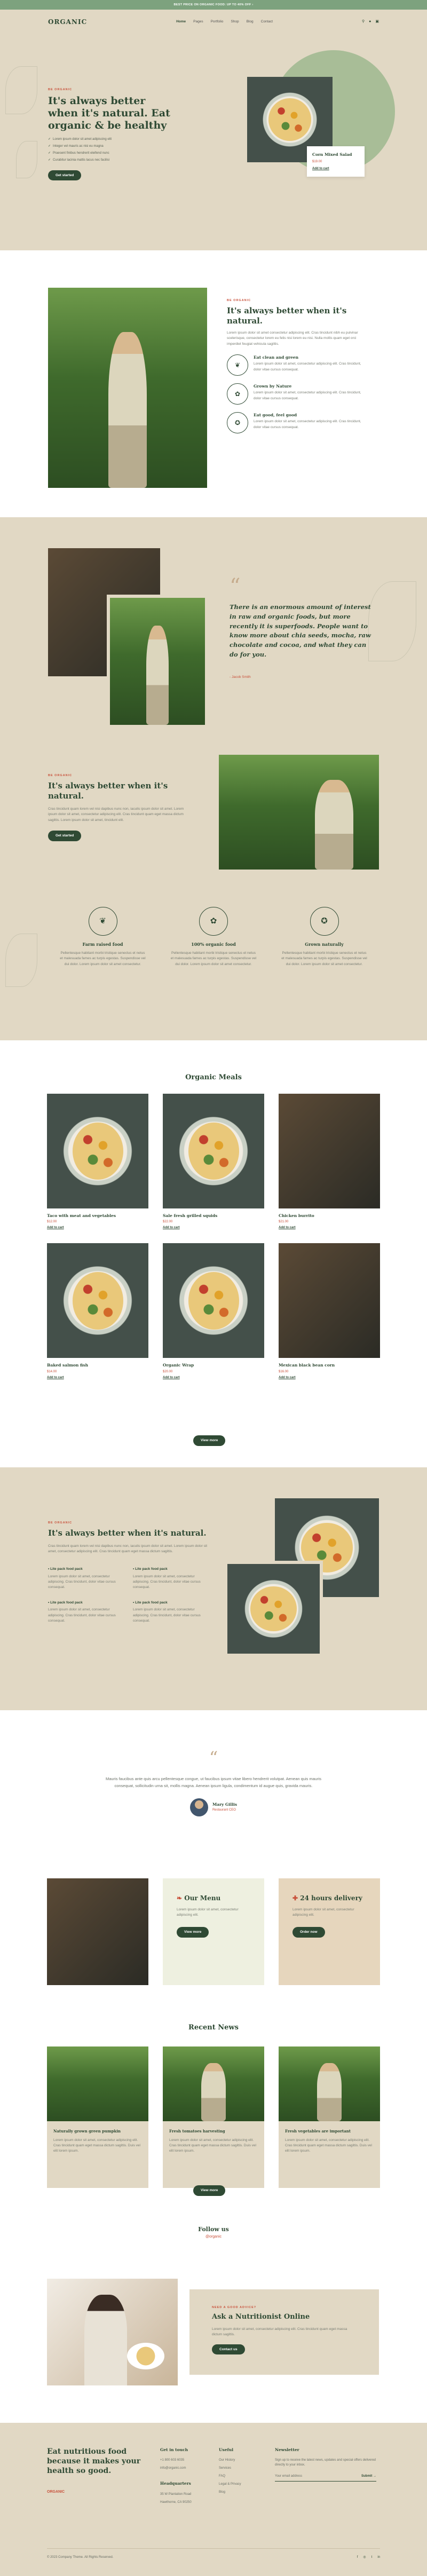 The image size is (427, 2576). I want to click on footer-email: info@organic.com, so click(176, 2468).